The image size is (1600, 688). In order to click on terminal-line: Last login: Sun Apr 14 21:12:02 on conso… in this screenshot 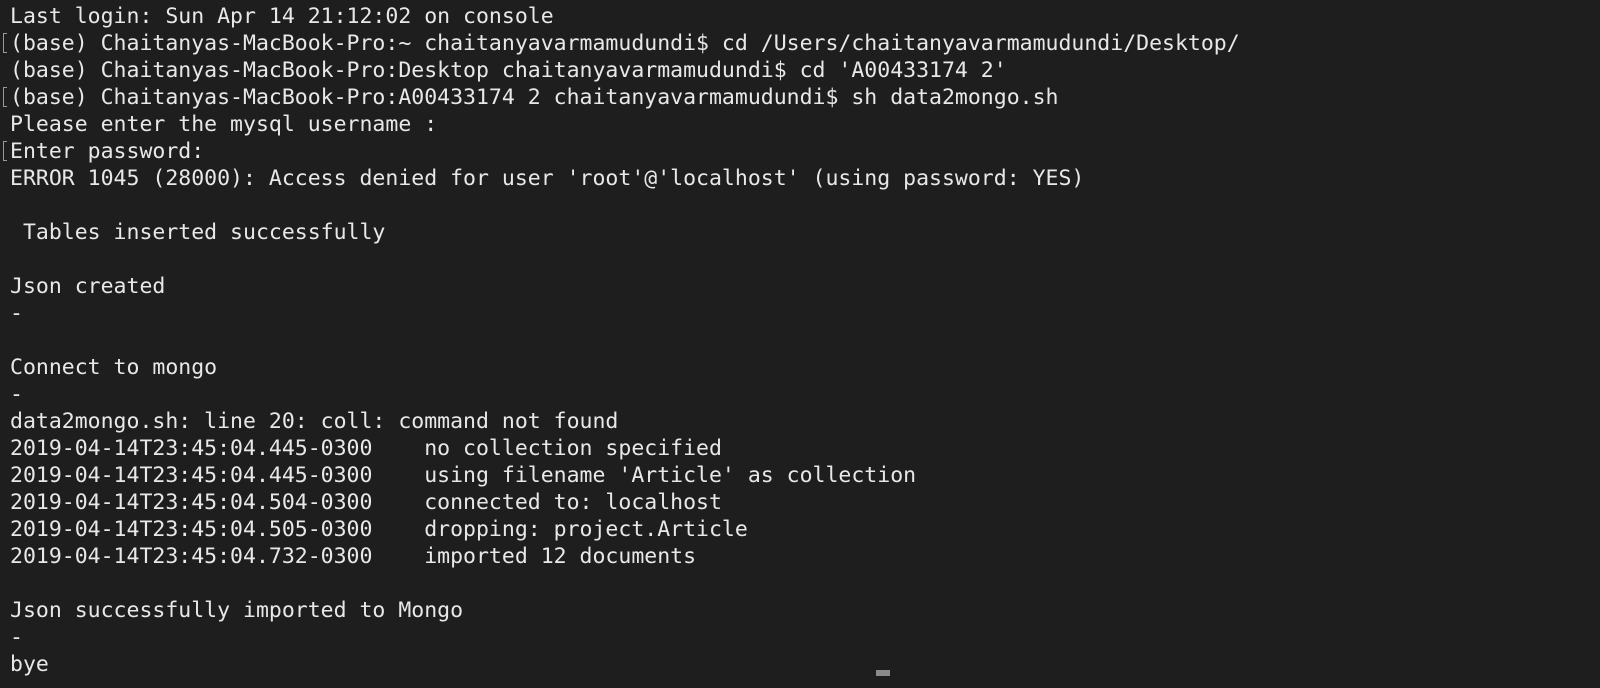, I will do `click(805, 16)`.